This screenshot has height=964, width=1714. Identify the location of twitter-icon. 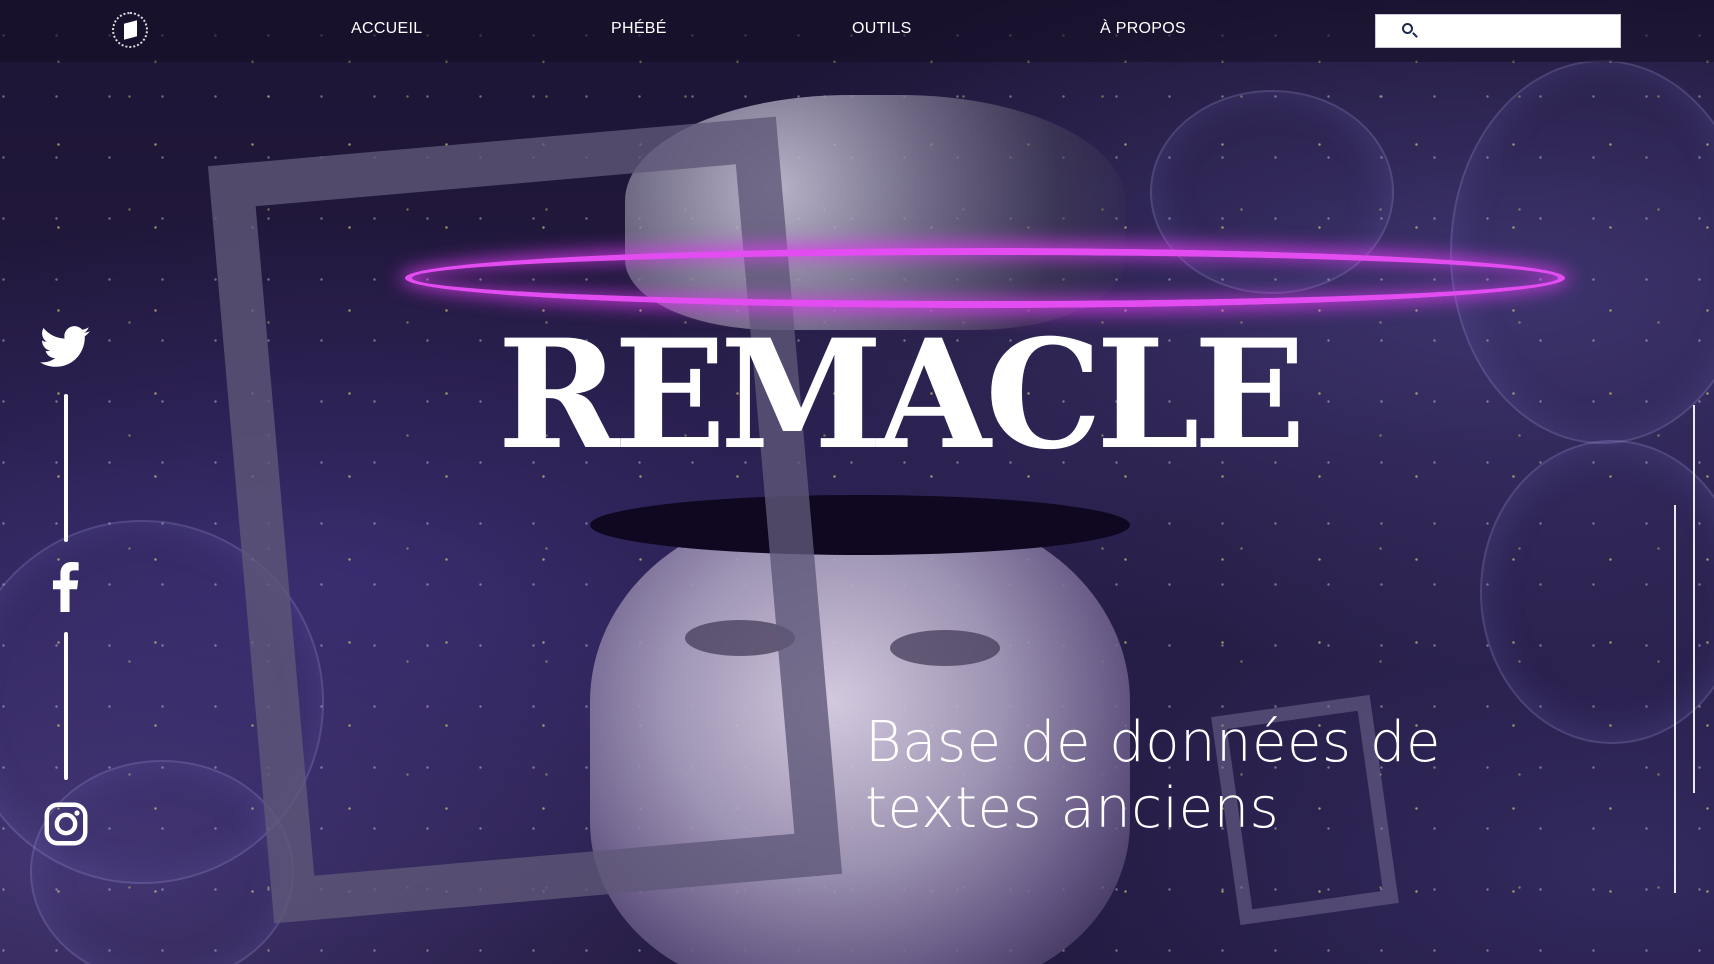
(65, 347).